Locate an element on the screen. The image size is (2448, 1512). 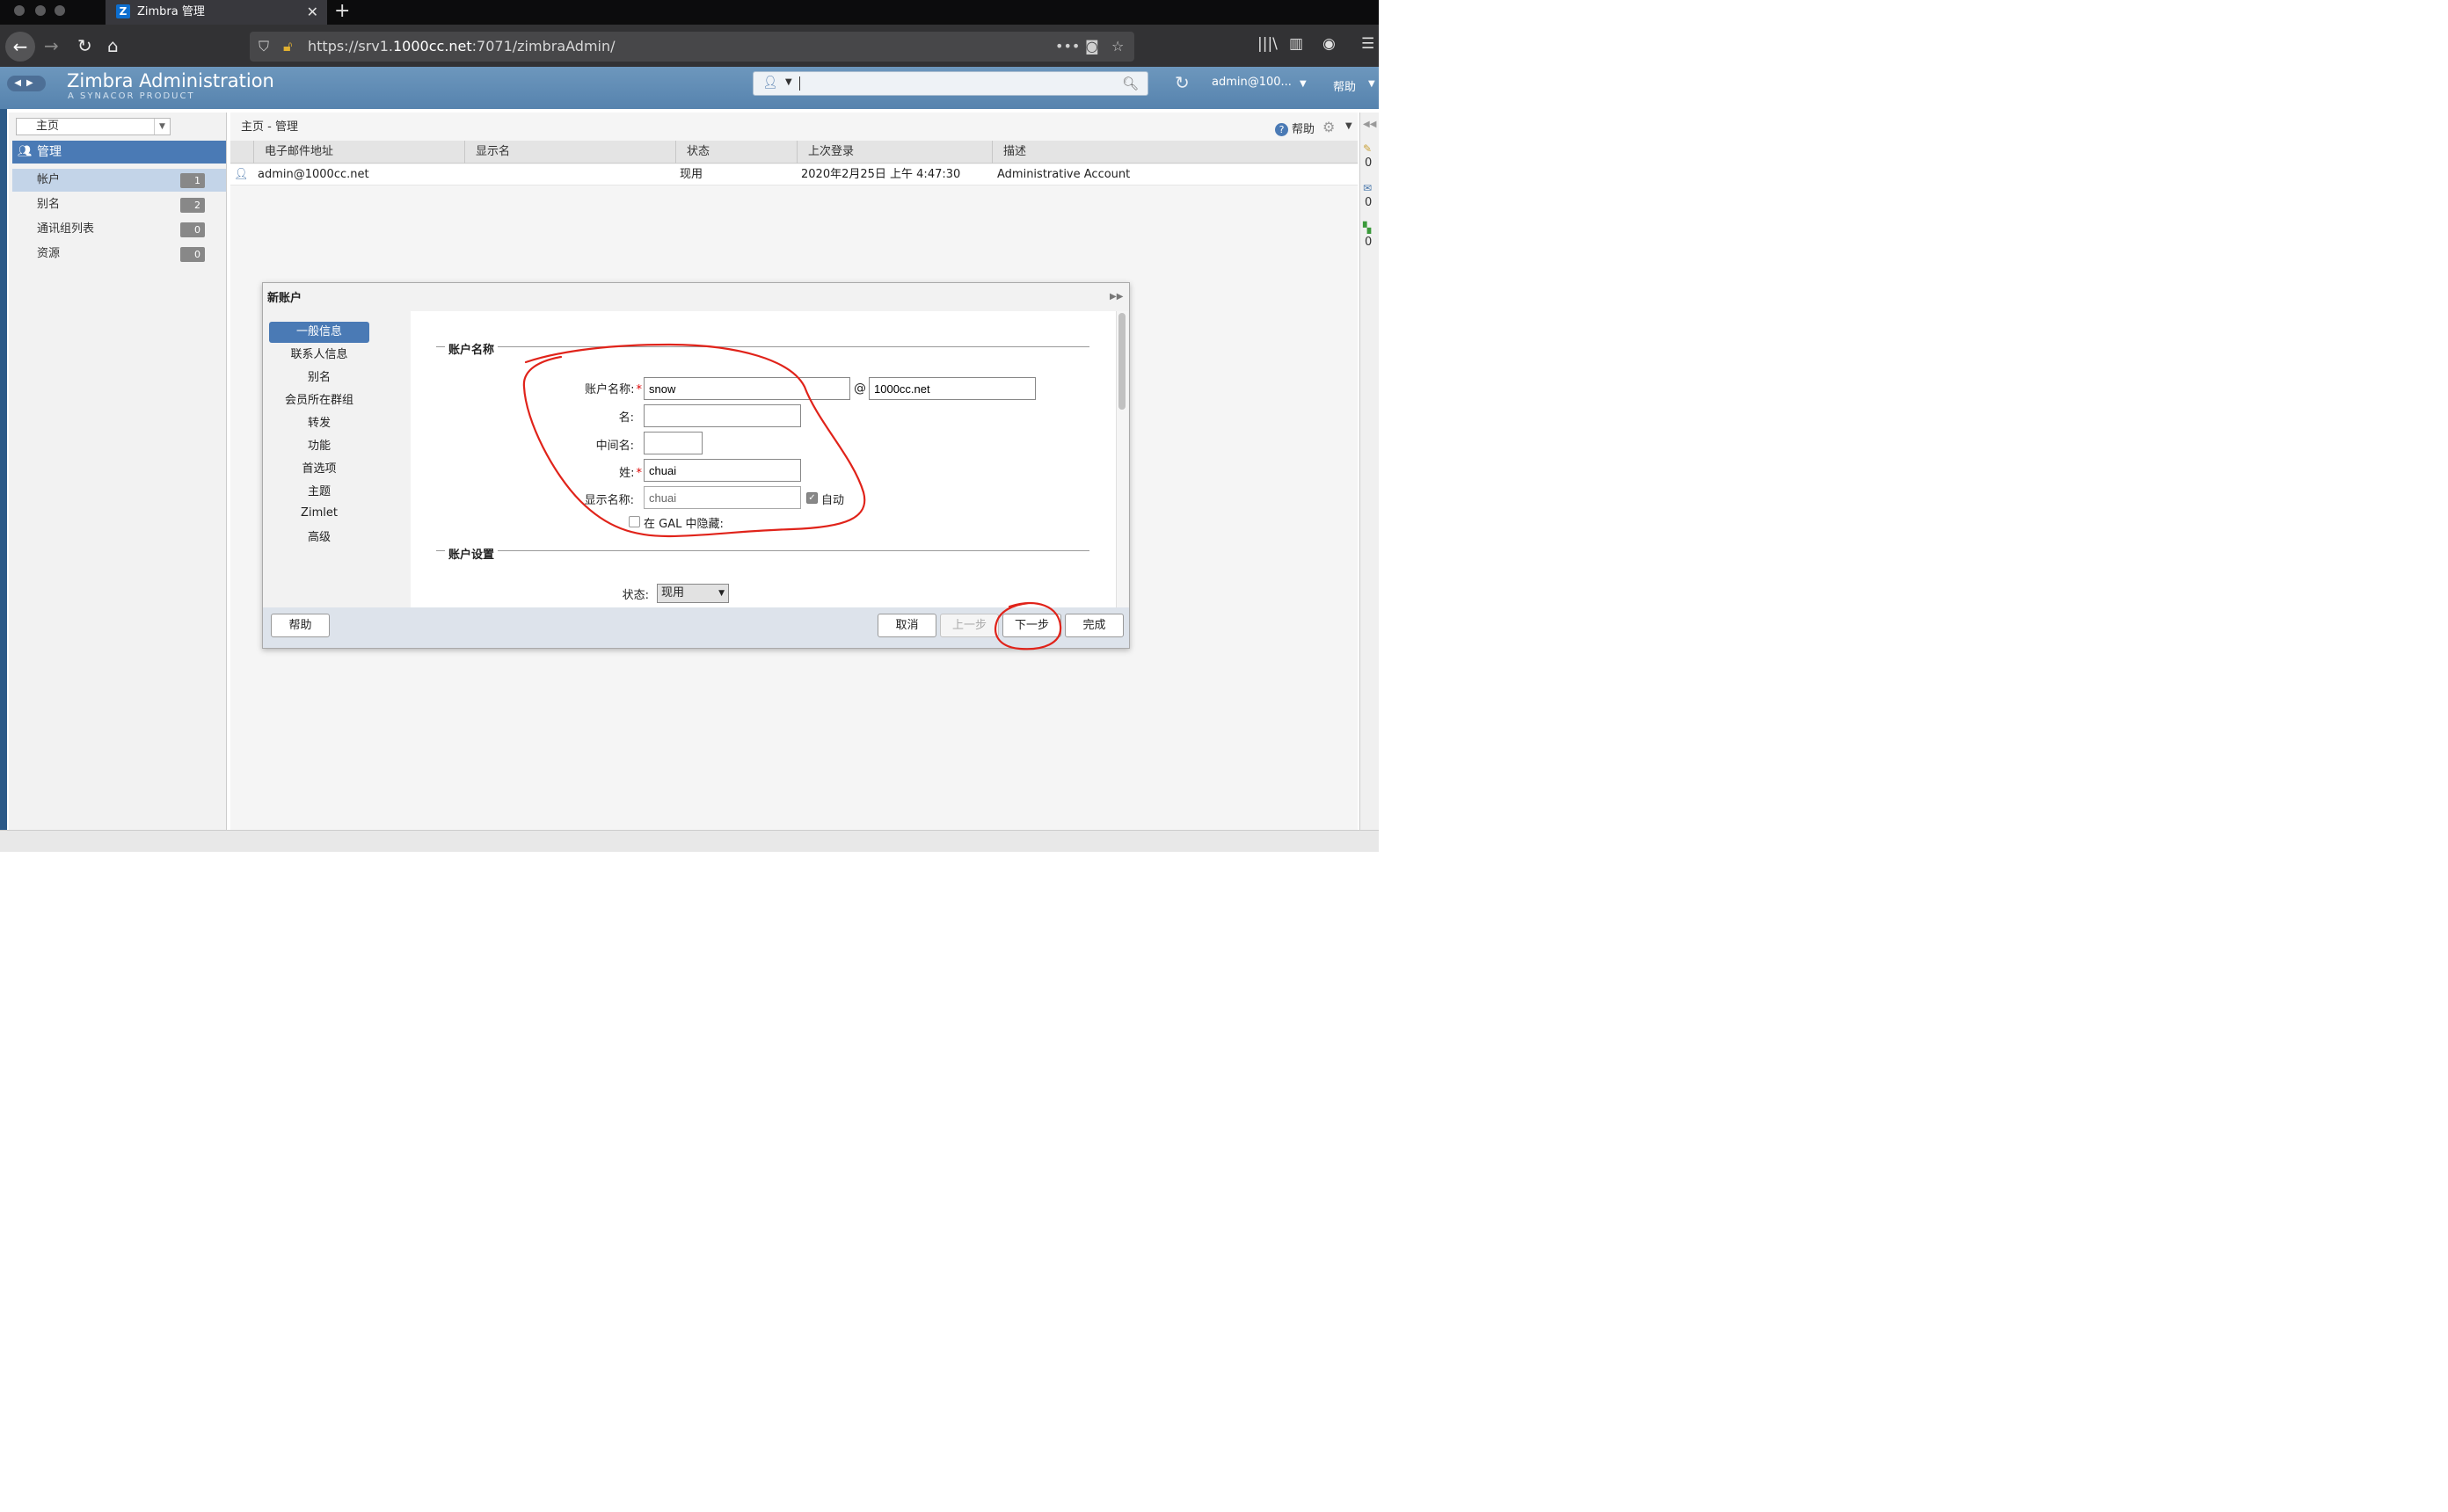
label-text: 账户名称: is located at coordinates (610, 390).